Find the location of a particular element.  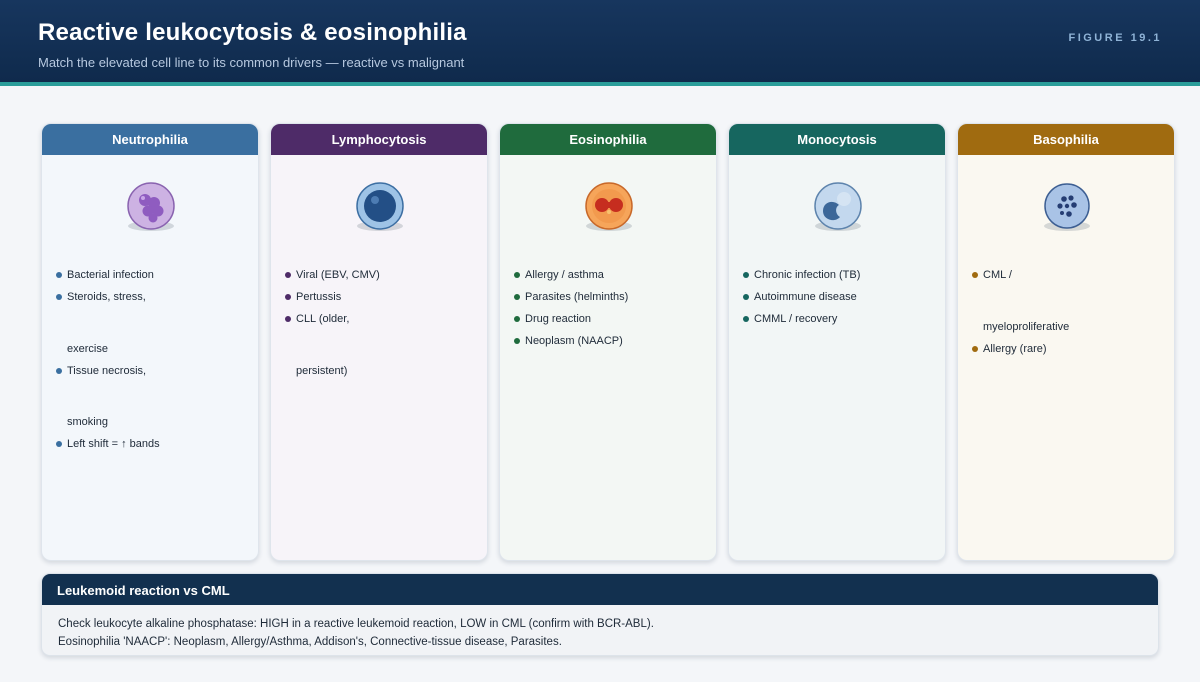

list-item: Allergy (rare) is located at coordinates (1009, 349).